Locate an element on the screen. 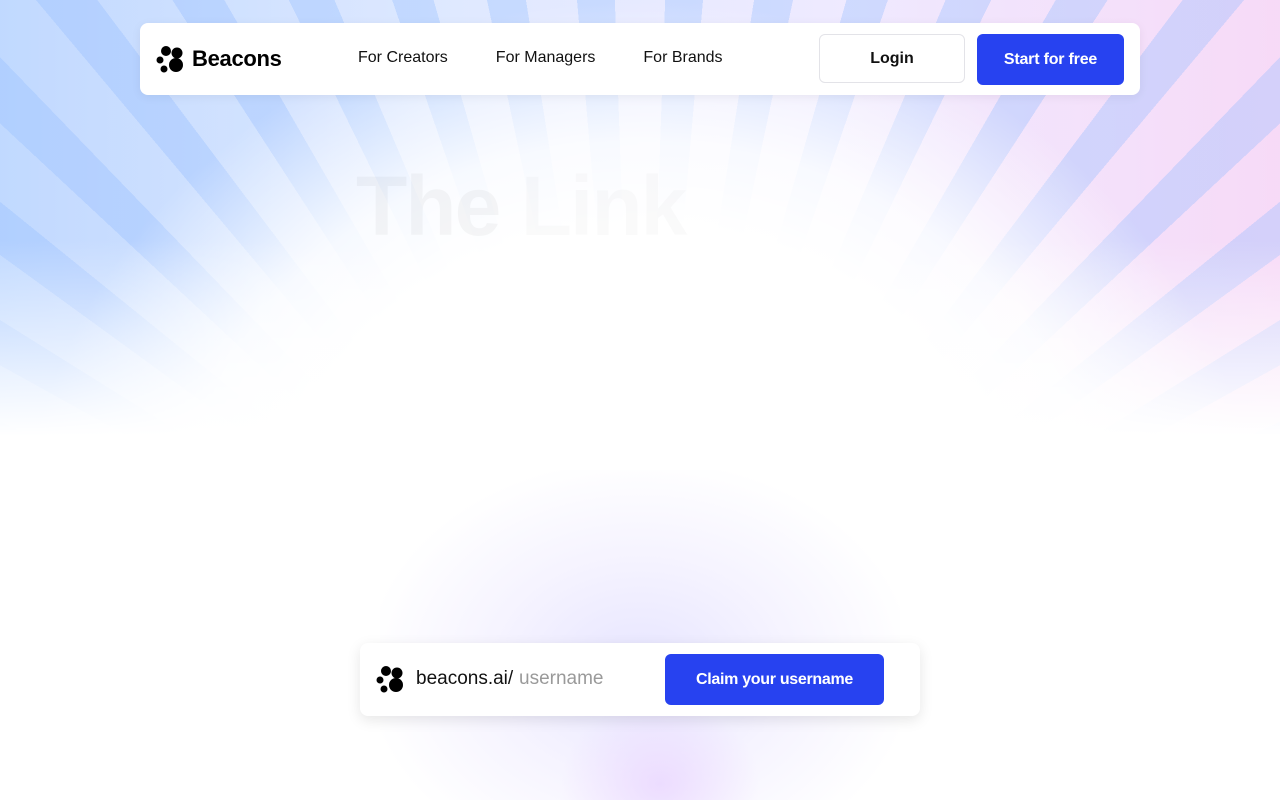 The width and height of the screenshot is (1280, 800). hero-headline-word-2: Link is located at coordinates (603, 206).